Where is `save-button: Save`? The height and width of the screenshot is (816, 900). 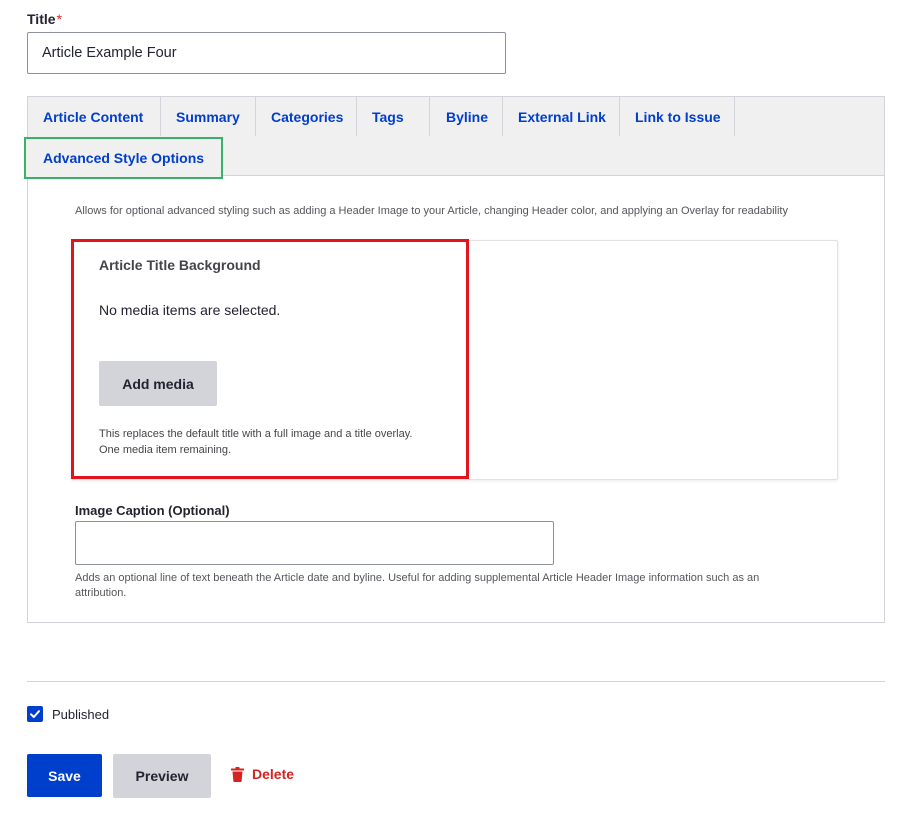
save-button: Save is located at coordinates (64, 775).